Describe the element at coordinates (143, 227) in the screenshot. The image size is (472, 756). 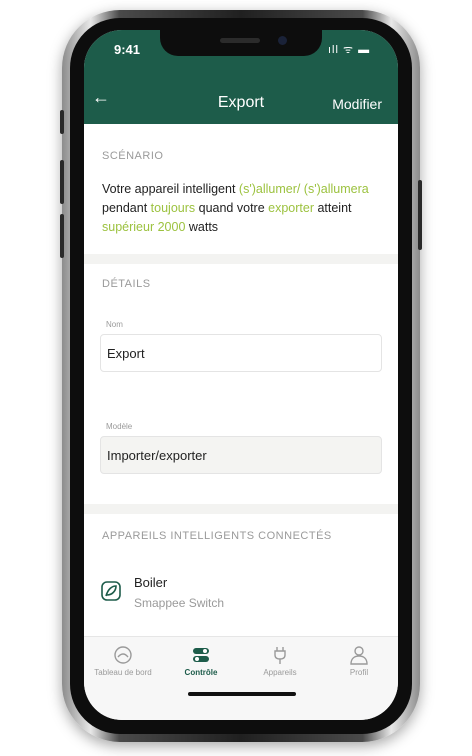
I see `scenario-threshold-link: supérieur 2000` at that location.